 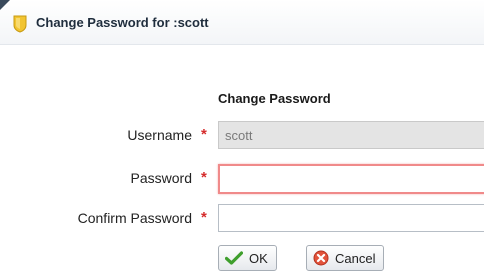 I want to click on username-field, so click(x=351, y=135).